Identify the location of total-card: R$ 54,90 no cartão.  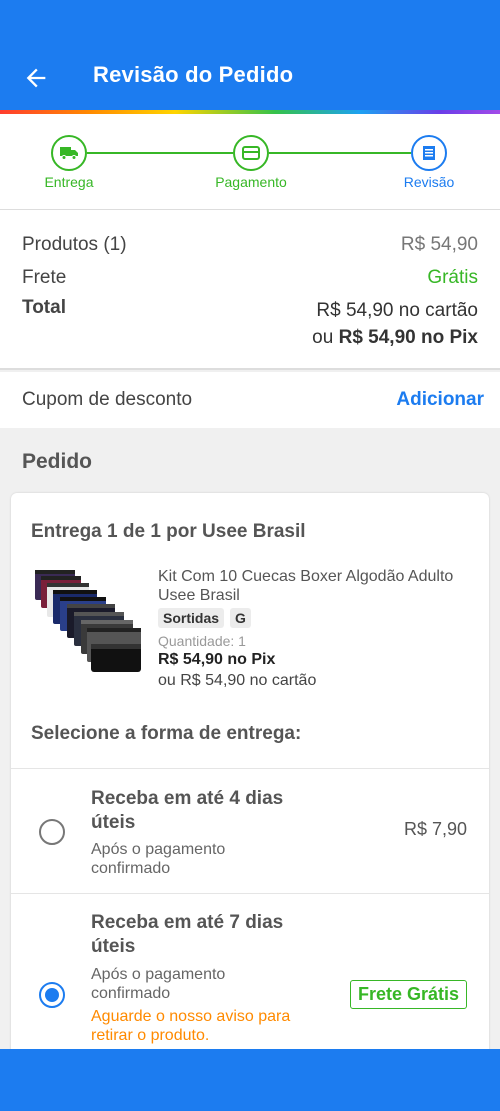
(397, 310).